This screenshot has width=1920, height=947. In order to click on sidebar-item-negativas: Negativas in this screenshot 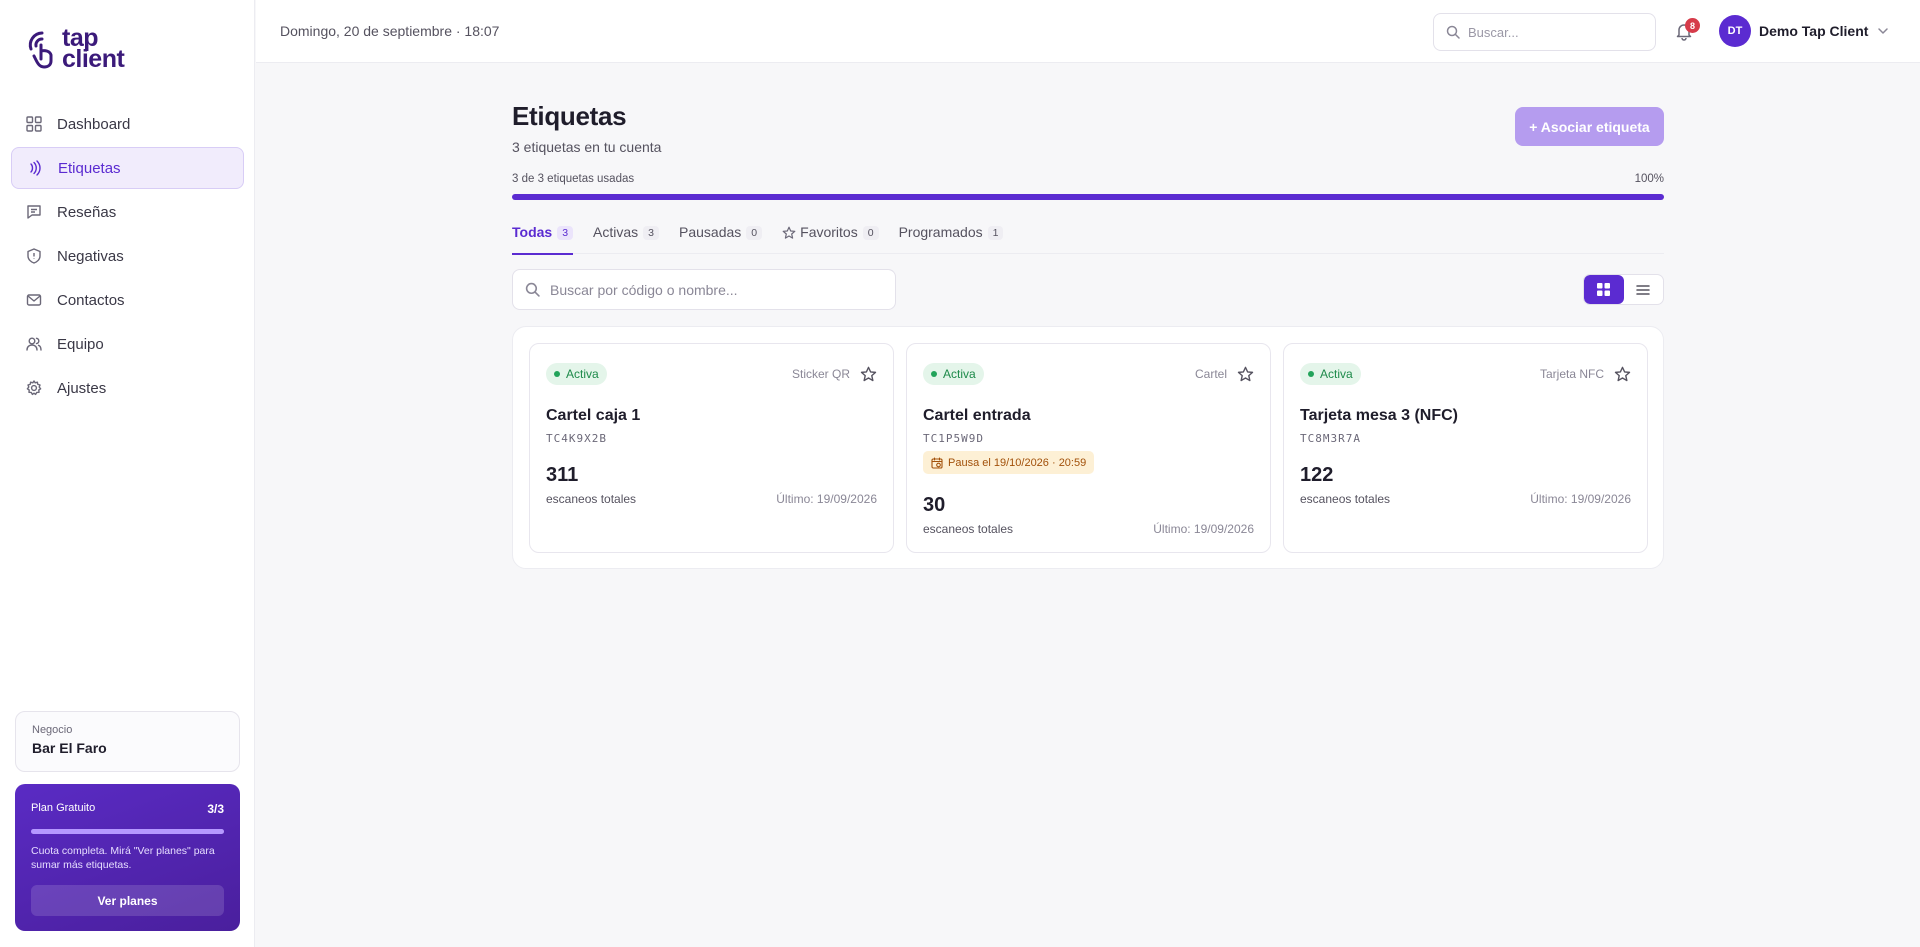, I will do `click(127, 256)`.